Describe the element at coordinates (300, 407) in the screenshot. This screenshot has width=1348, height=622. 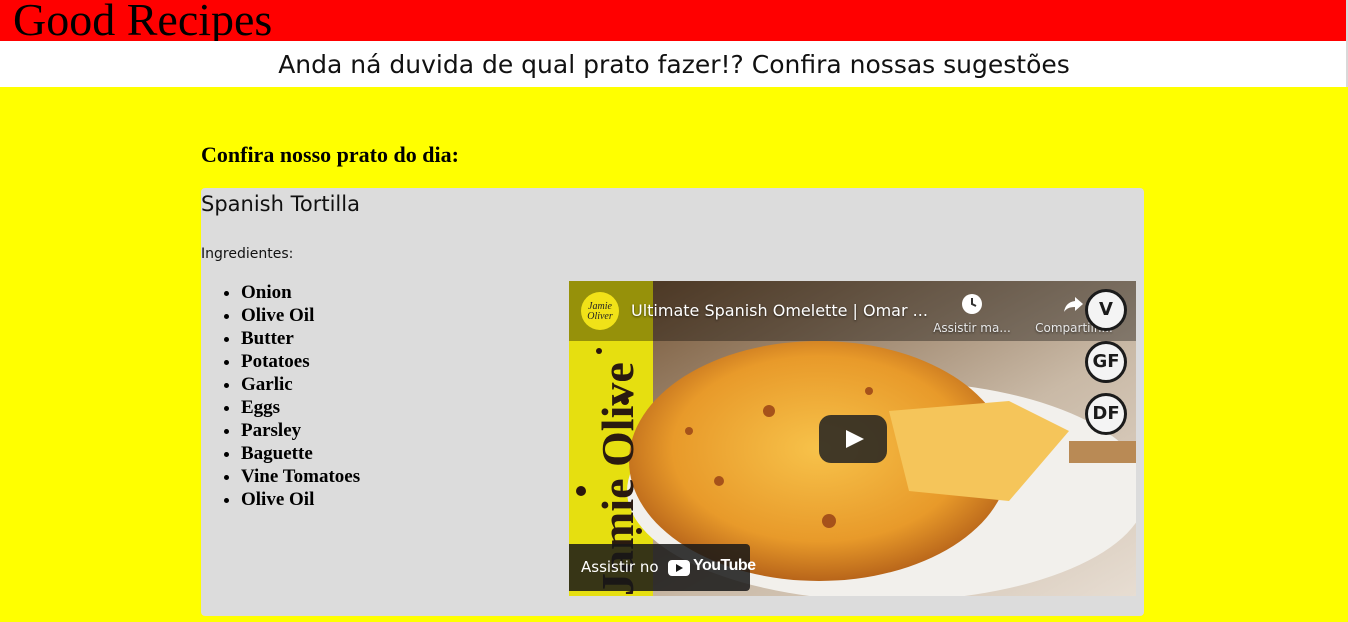
I see `ingredient-item: Eggs` at that location.